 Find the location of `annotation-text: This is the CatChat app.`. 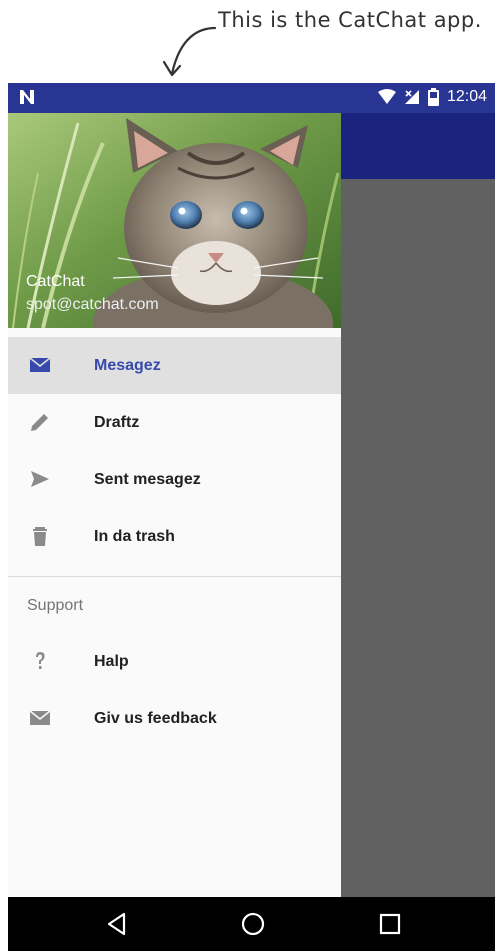

annotation-text: This is the CatChat app. is located at coordinates (350, 20).